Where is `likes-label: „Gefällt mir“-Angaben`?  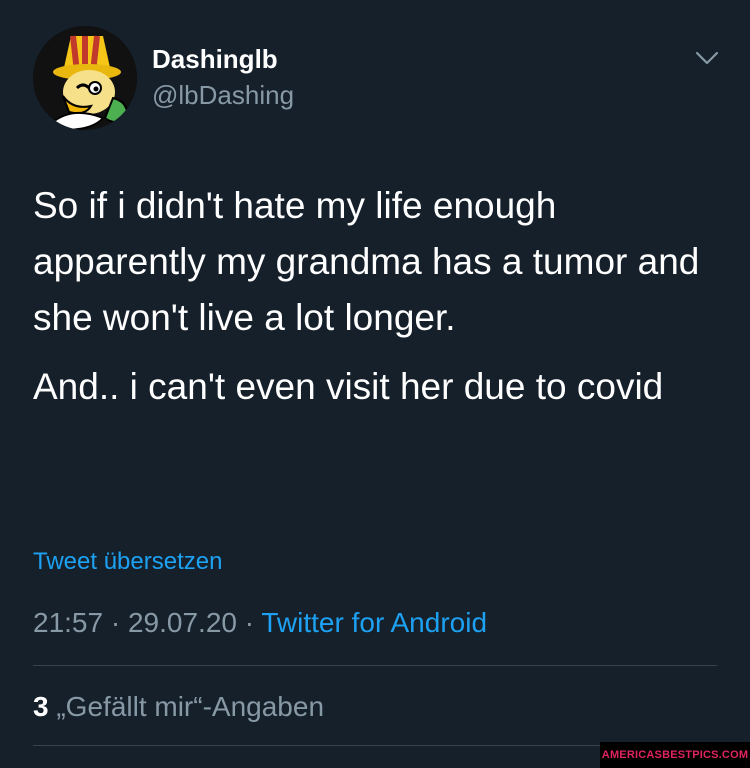 likes-label: „Gefällt mir“-Angaben is located at coordinates (186, 706).